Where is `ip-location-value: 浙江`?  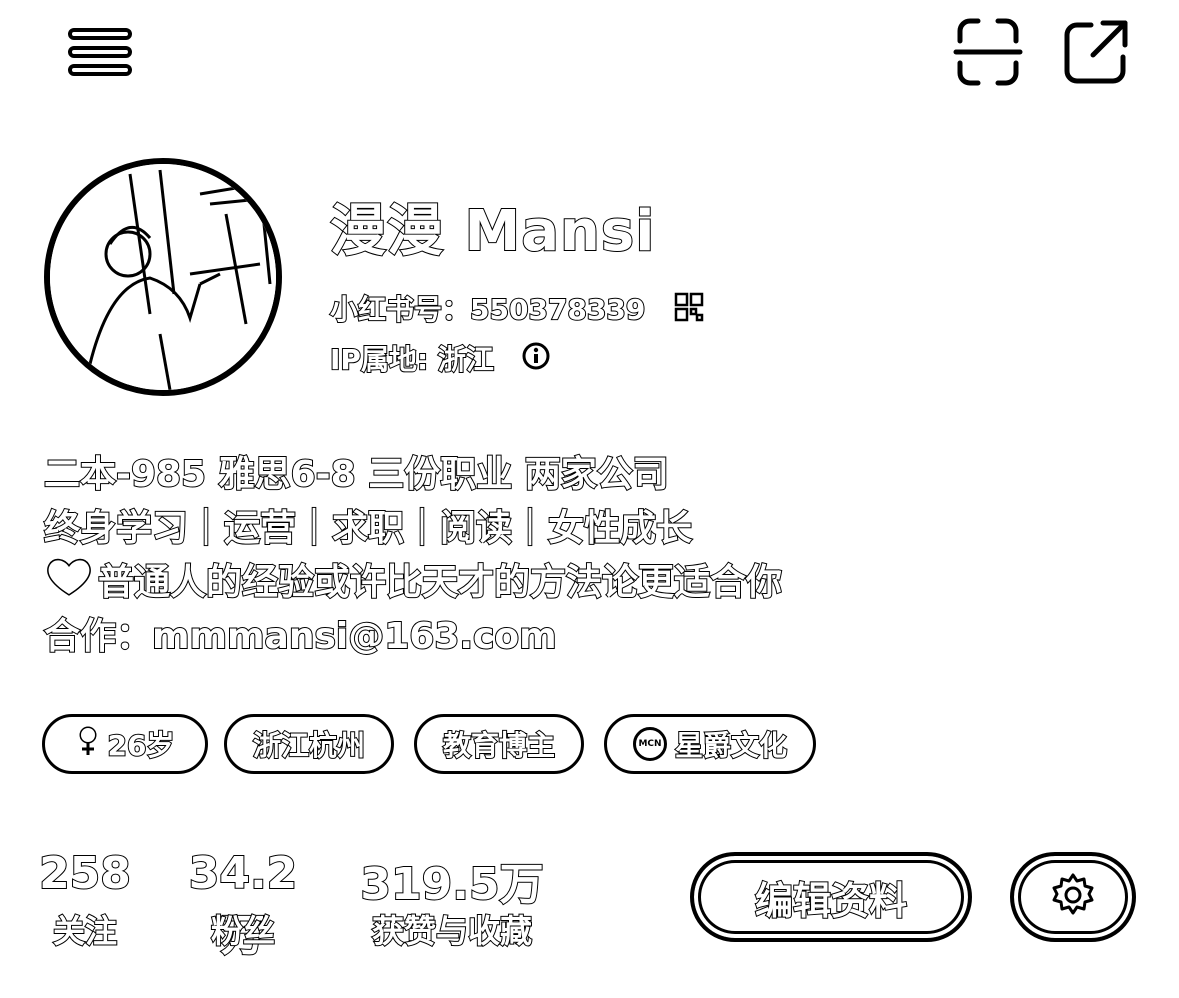
ip-location-value: 浙江 is located at coordinates (466, 359).